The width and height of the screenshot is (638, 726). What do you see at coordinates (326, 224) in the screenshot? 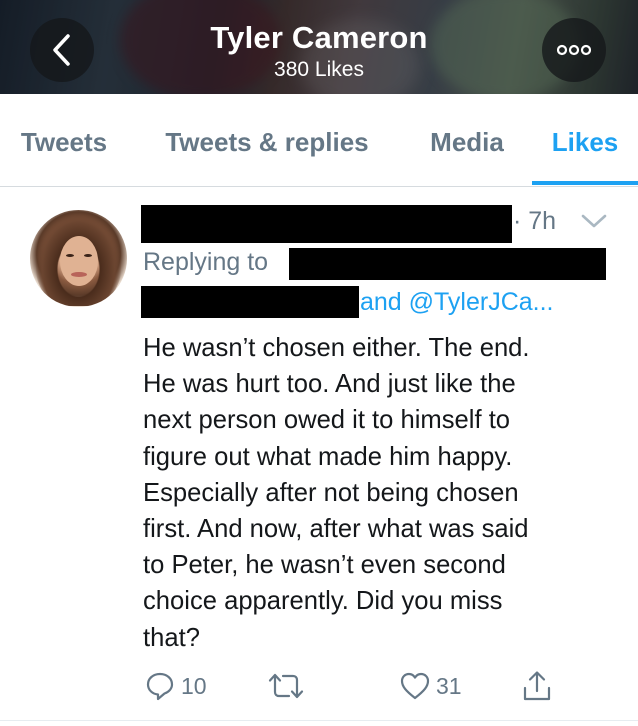
I see `redacted-author-name` at bounding box center [326, 224].